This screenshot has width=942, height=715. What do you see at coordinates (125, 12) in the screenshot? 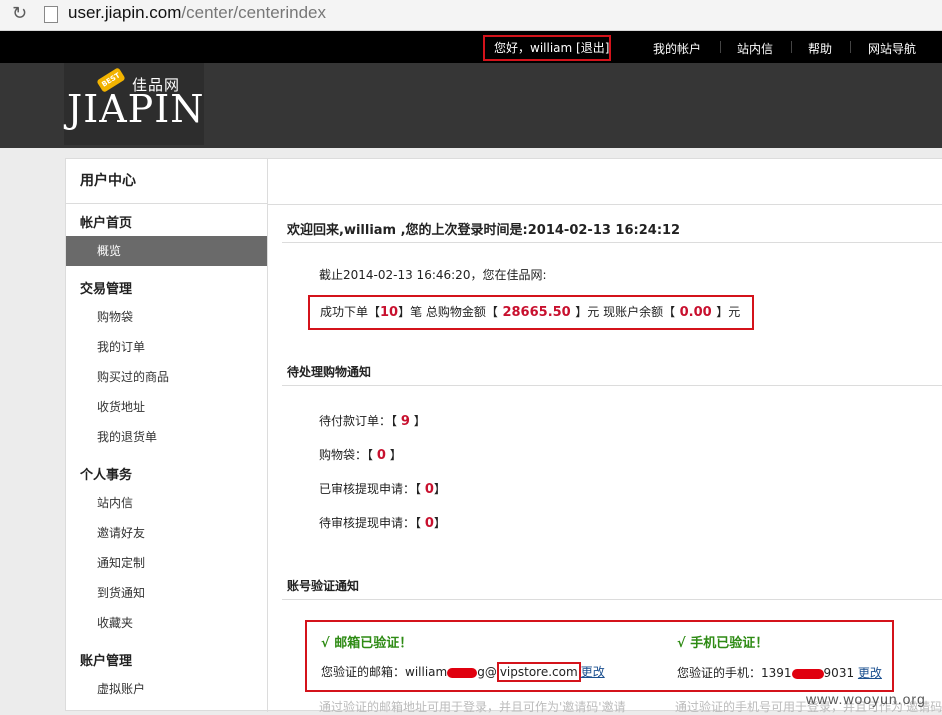
I see `url-domain: user.jiapin.com` at bounding box center [125, 12].